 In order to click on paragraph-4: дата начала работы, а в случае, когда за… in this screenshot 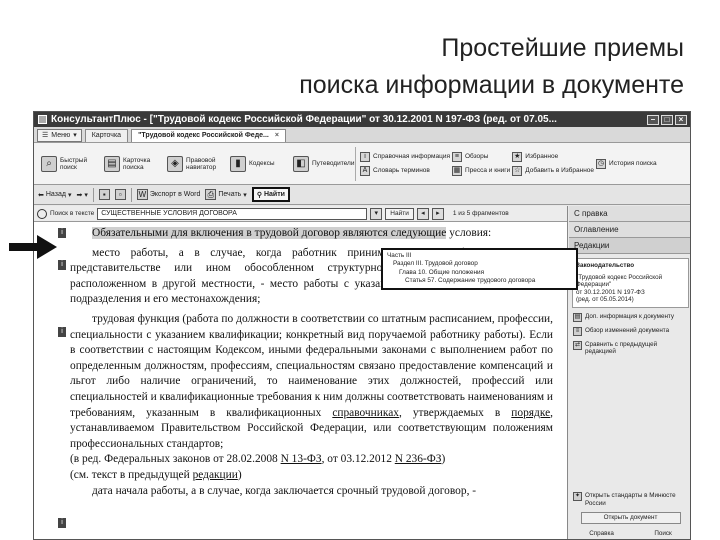, I will do `click(284, 490)`.